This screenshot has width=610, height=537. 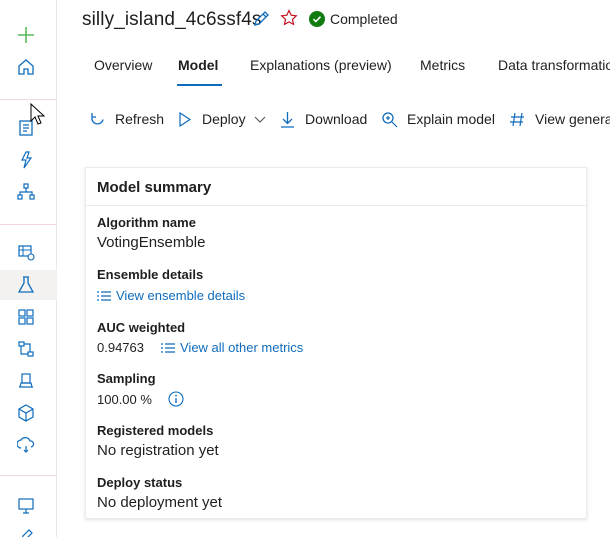 What do you see at coordinates (26, 67) in the screenshot?
I see `home-icon` at bounding box center [26, 67].